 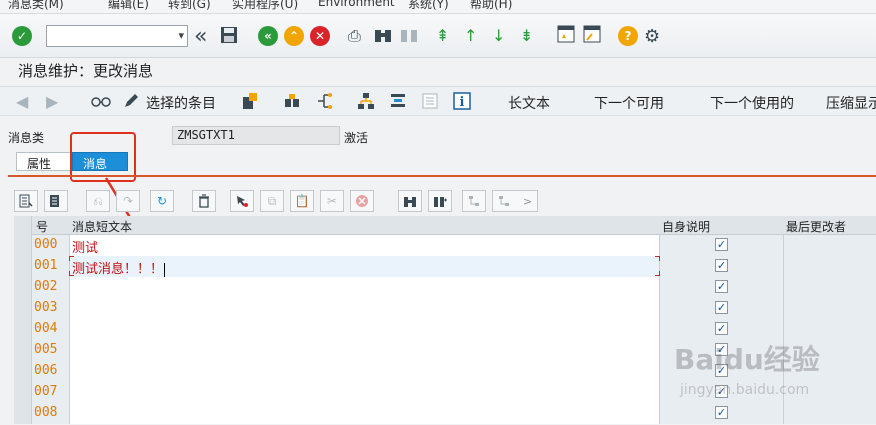 I want to click on first-page-icon: ⇞, so click(x=442, y=35).